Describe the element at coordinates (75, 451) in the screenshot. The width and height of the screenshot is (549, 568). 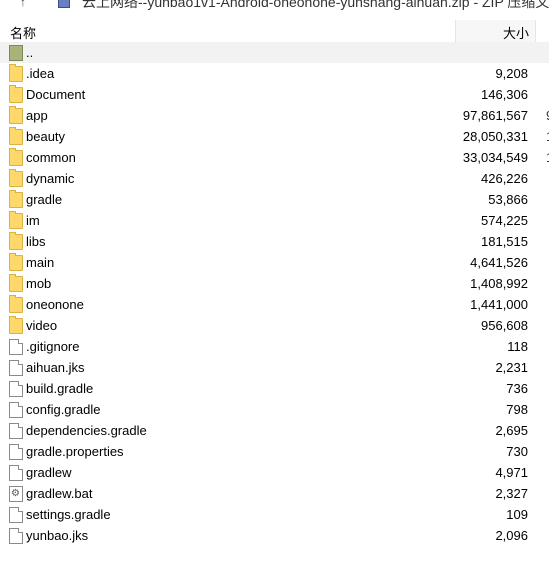
I see `item-name: gradle.properties` at that location.